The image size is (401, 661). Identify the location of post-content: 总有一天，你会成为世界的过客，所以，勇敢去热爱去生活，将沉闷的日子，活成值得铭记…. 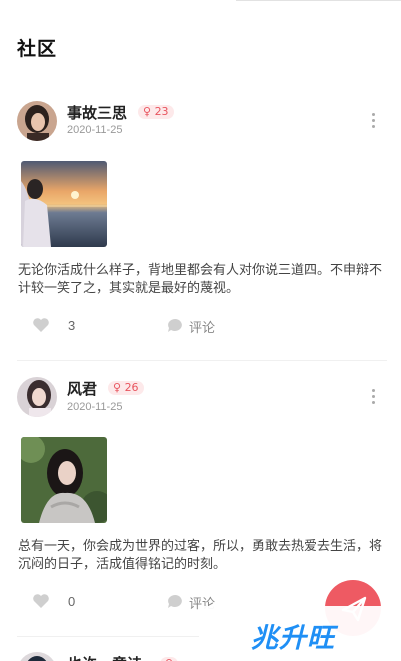
(200, 555).